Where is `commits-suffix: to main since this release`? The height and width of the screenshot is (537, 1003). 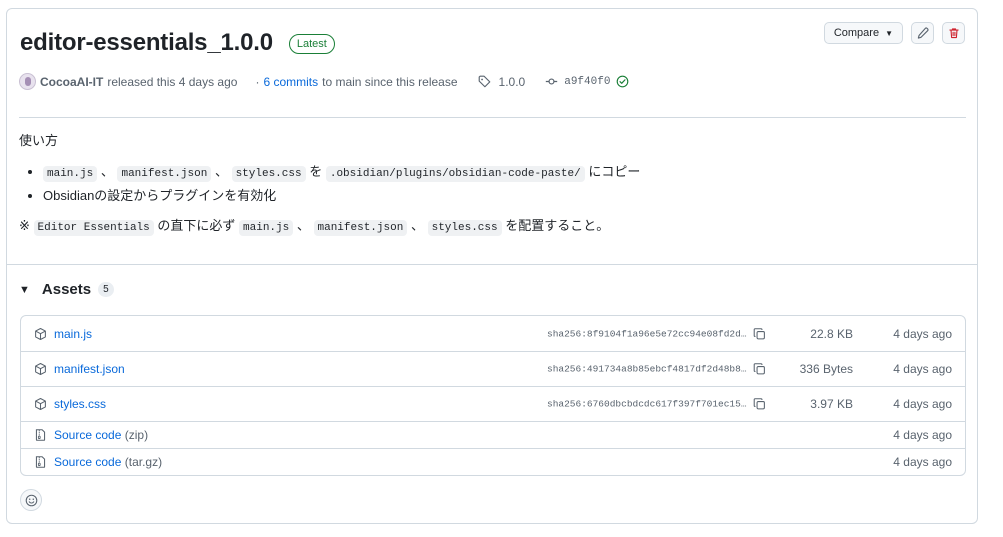 commits-suffix: to main since this release is located at coordinates (390, 81).